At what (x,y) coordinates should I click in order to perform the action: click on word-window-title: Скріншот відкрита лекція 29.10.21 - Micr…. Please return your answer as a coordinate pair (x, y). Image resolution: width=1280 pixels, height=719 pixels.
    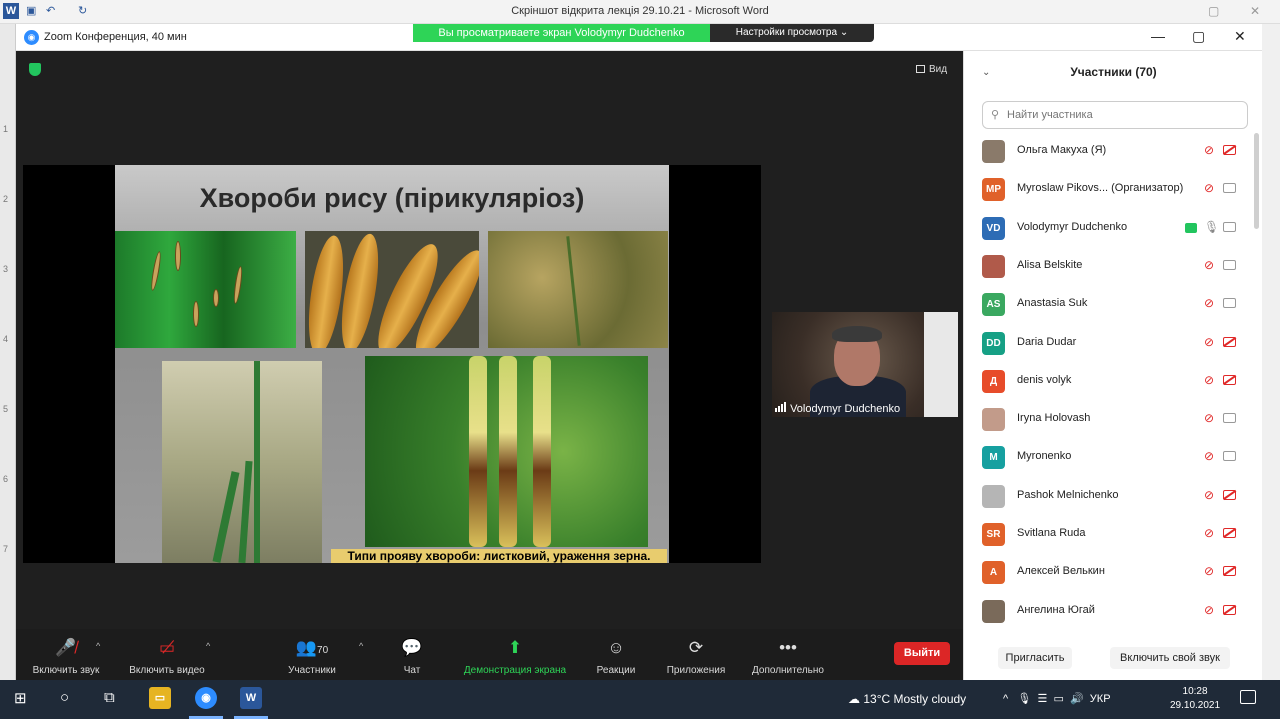
    Looking at the image, I should click on (640, 11).